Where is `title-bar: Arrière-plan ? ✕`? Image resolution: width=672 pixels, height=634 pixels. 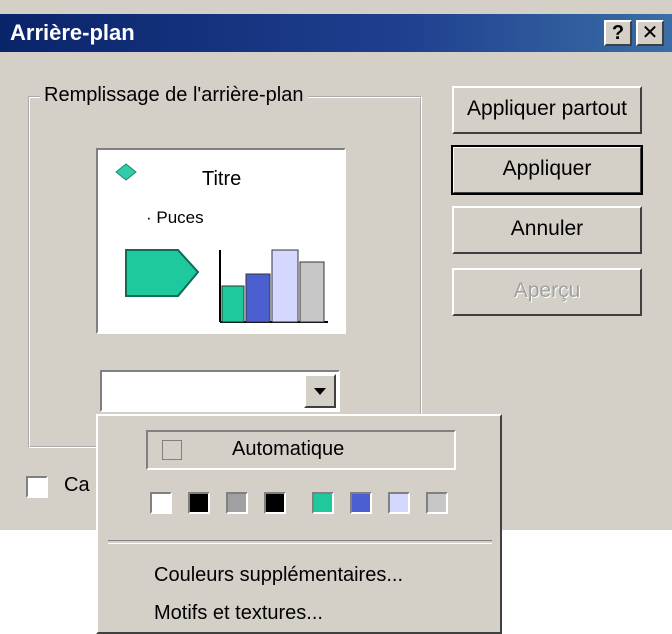 title-bar: Arrière-plan ? ✕ is located at coordinates (336, 33).